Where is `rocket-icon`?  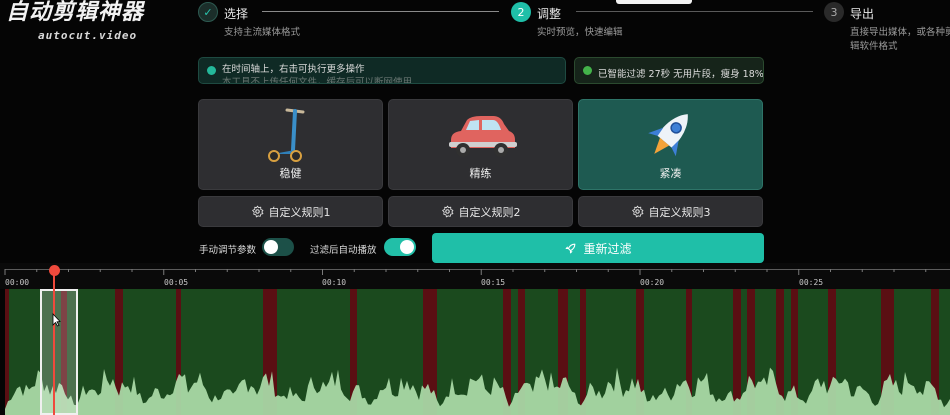 rocket-icon is located at coordinates (667, 135).